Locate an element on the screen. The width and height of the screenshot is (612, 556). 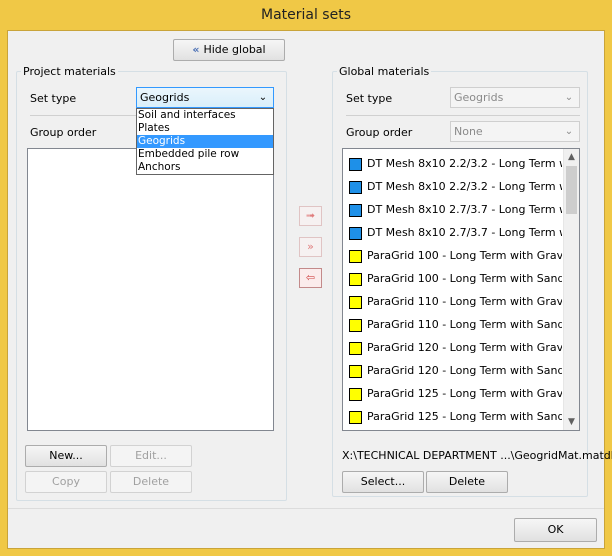
hide-global-label: Hide global is located at coordinates (234, 49).